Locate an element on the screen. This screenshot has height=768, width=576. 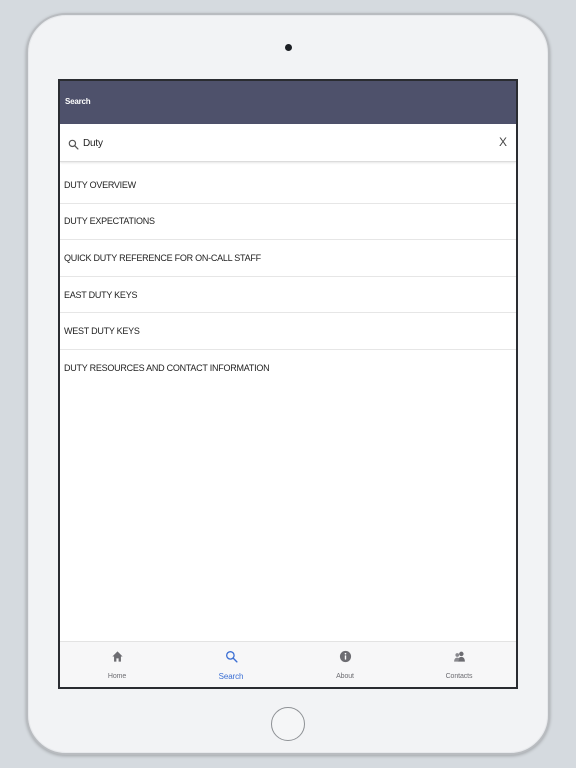
page-title: Search is located at coordinates (78, 101).